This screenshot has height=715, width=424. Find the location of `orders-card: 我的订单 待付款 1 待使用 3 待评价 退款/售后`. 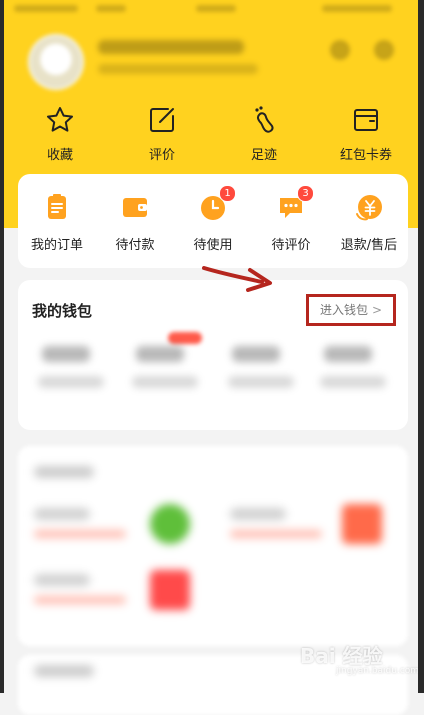

orders-card: 我的订单 待付款 1 待使用 3 待评价 退款/售后 is located at coordinates (213, 221).